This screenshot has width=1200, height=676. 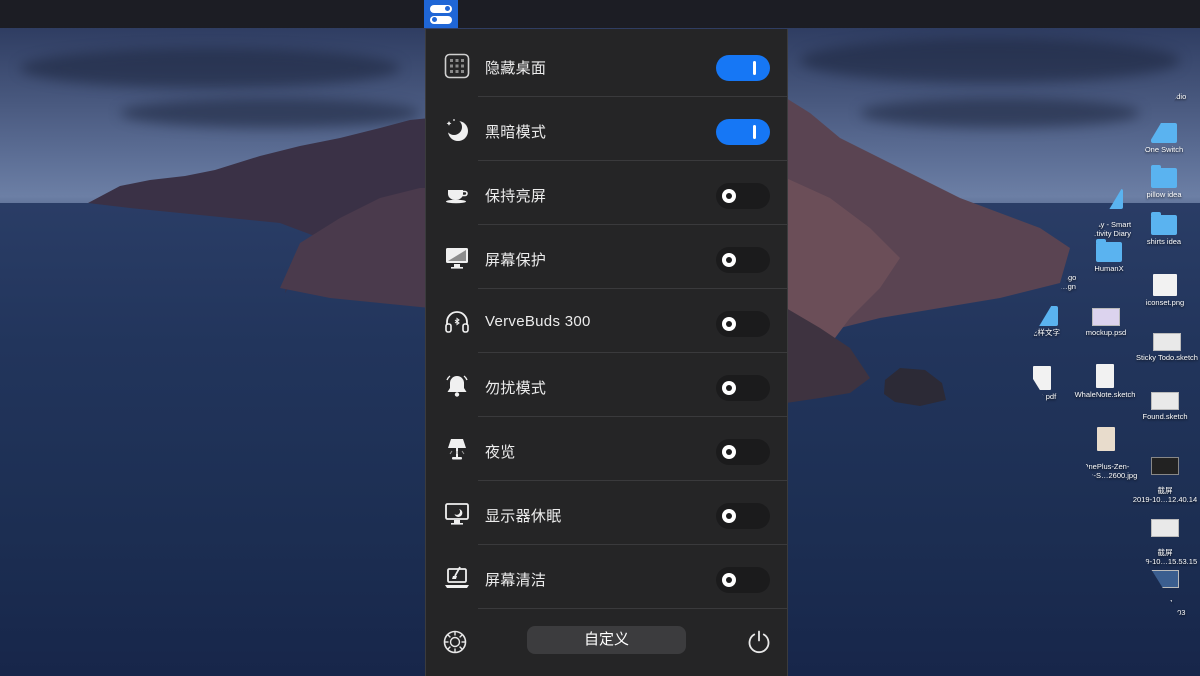 I want to click on desktop-item: Sticky Todo.sketch, so click(x=1163, y=347).